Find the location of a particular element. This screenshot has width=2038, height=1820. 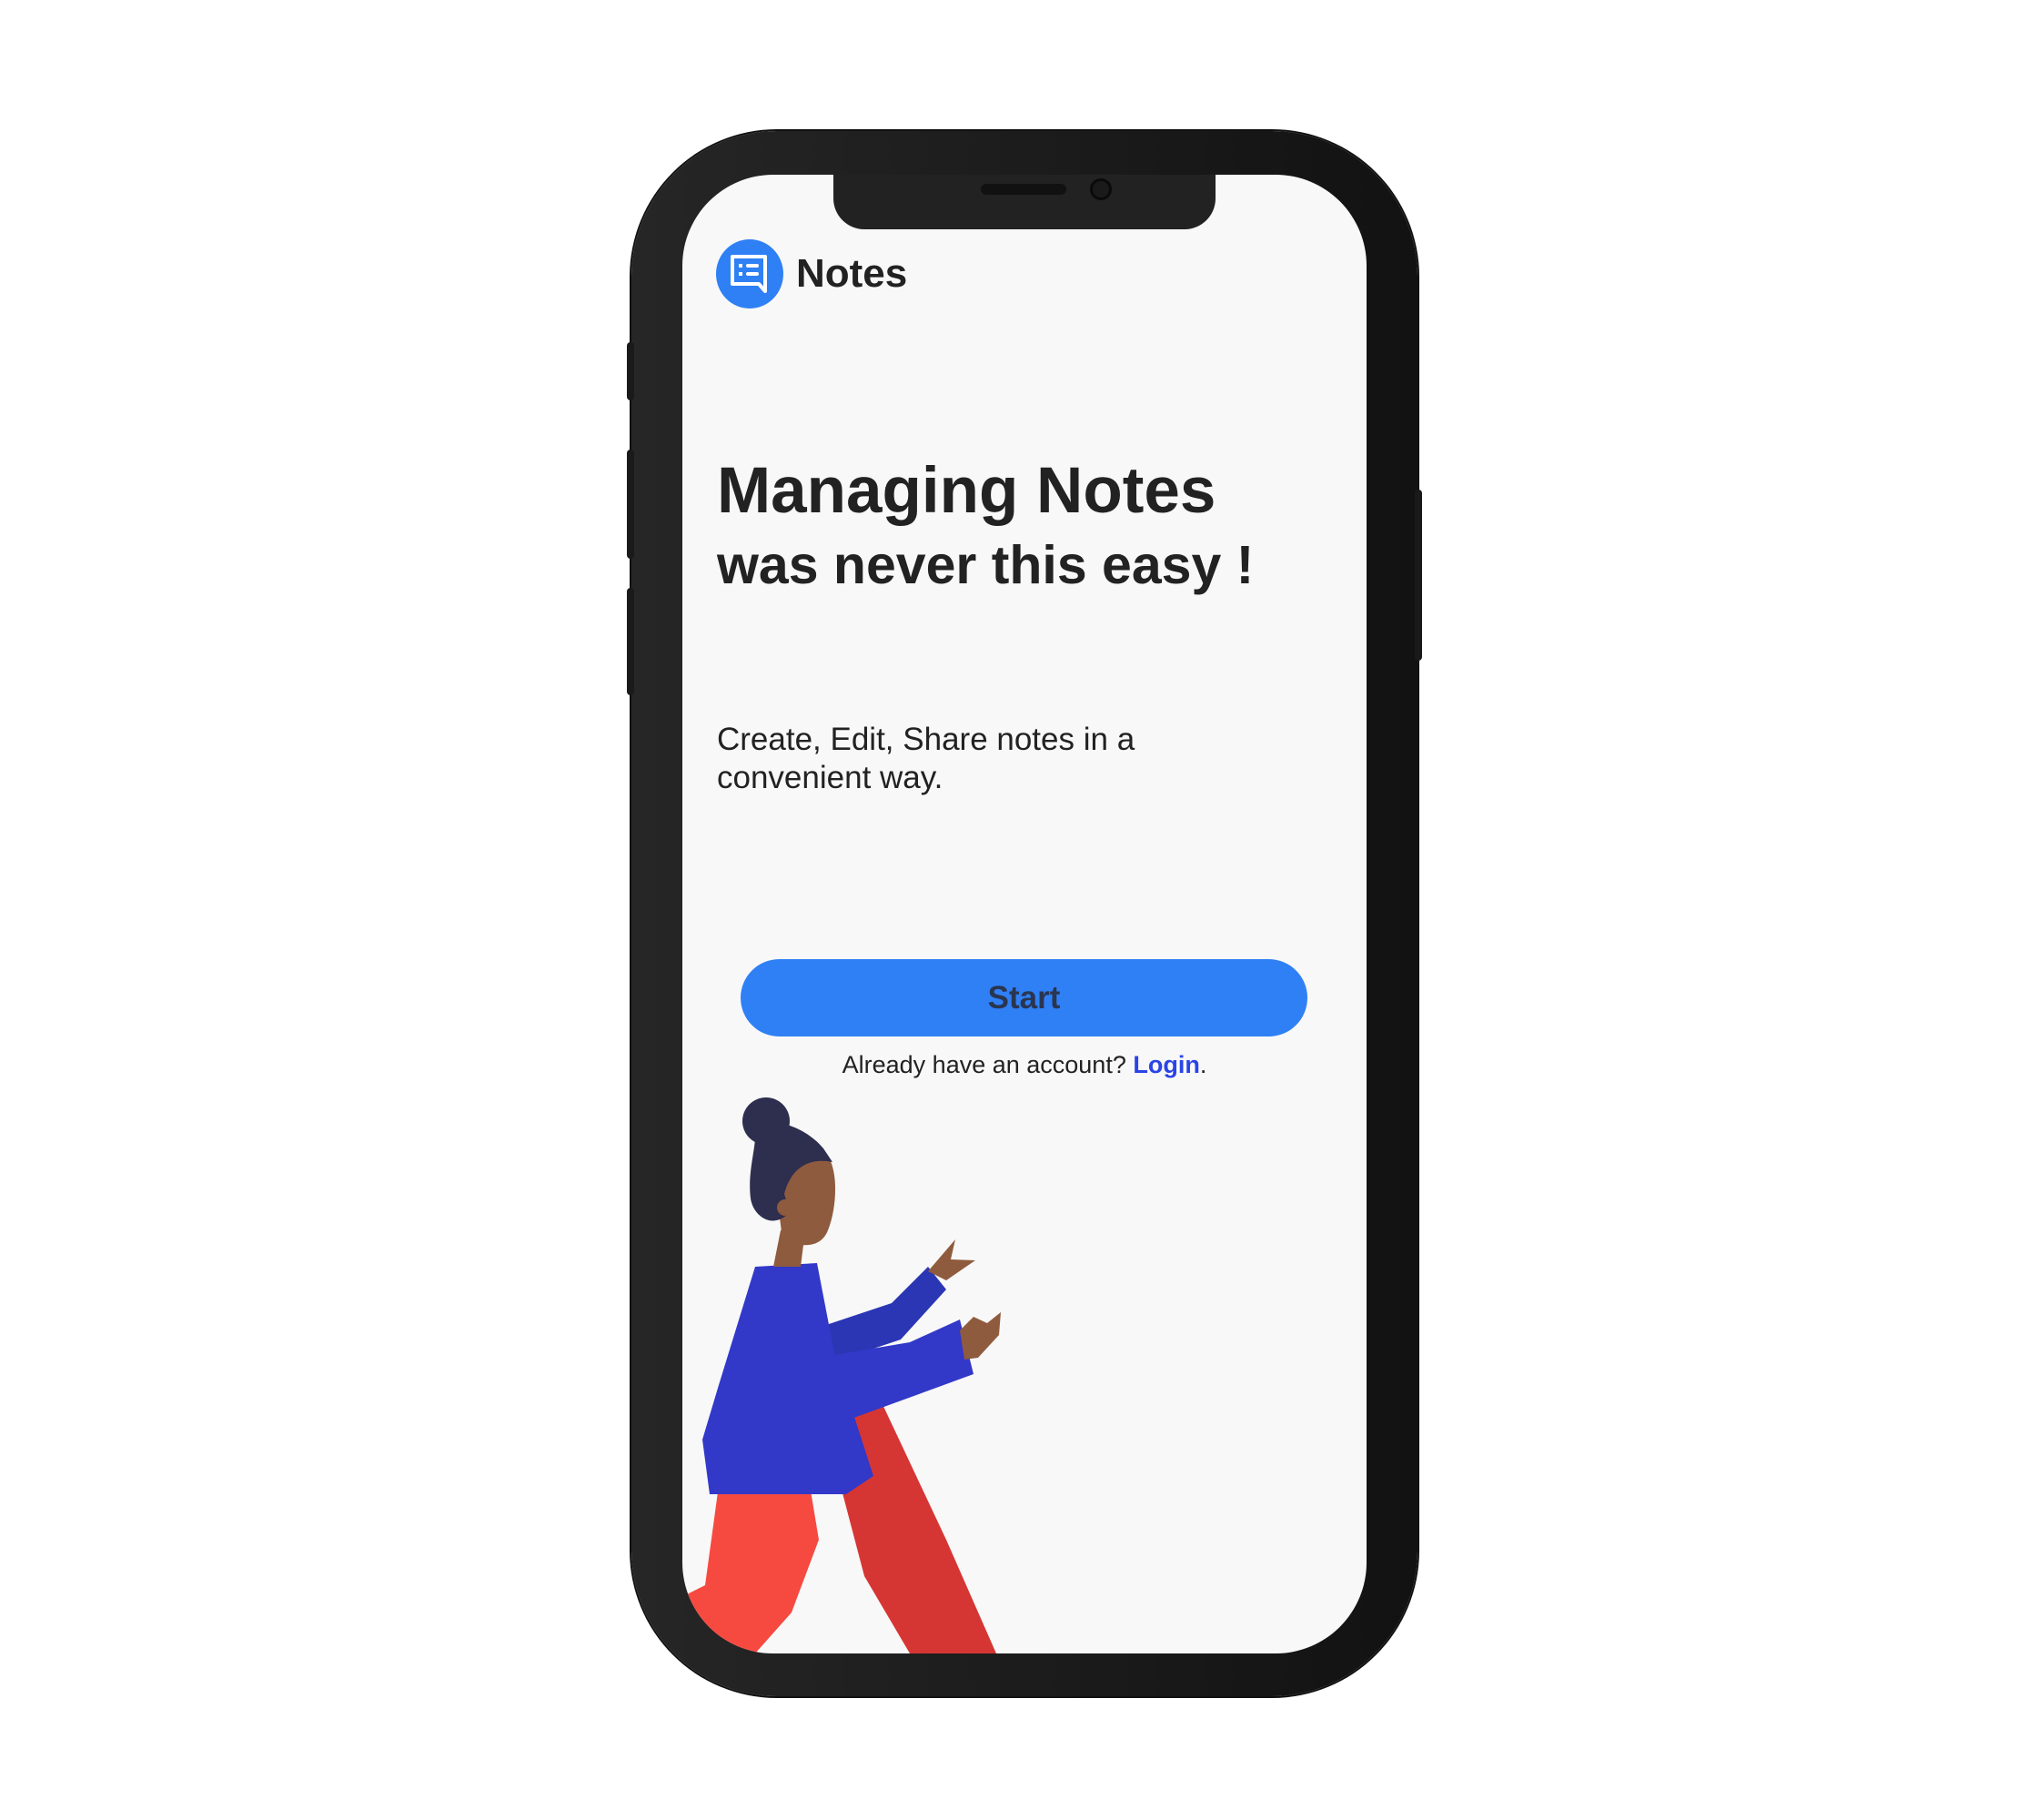

person-figure is located at coordinates (844, 1375).